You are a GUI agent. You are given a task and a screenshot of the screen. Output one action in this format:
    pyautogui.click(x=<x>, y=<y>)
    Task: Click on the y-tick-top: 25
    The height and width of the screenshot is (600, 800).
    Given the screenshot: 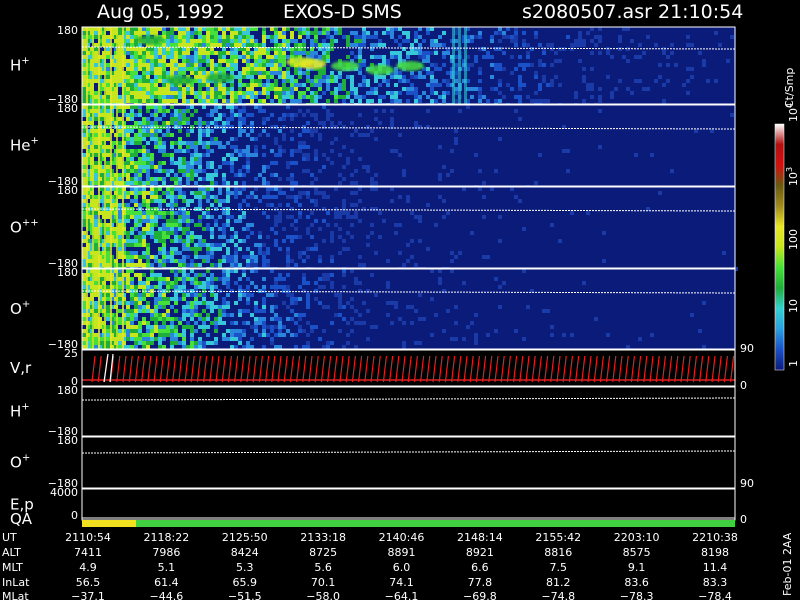 What is the action you would take?
    pyautogui.click(x=71, y=353)
    